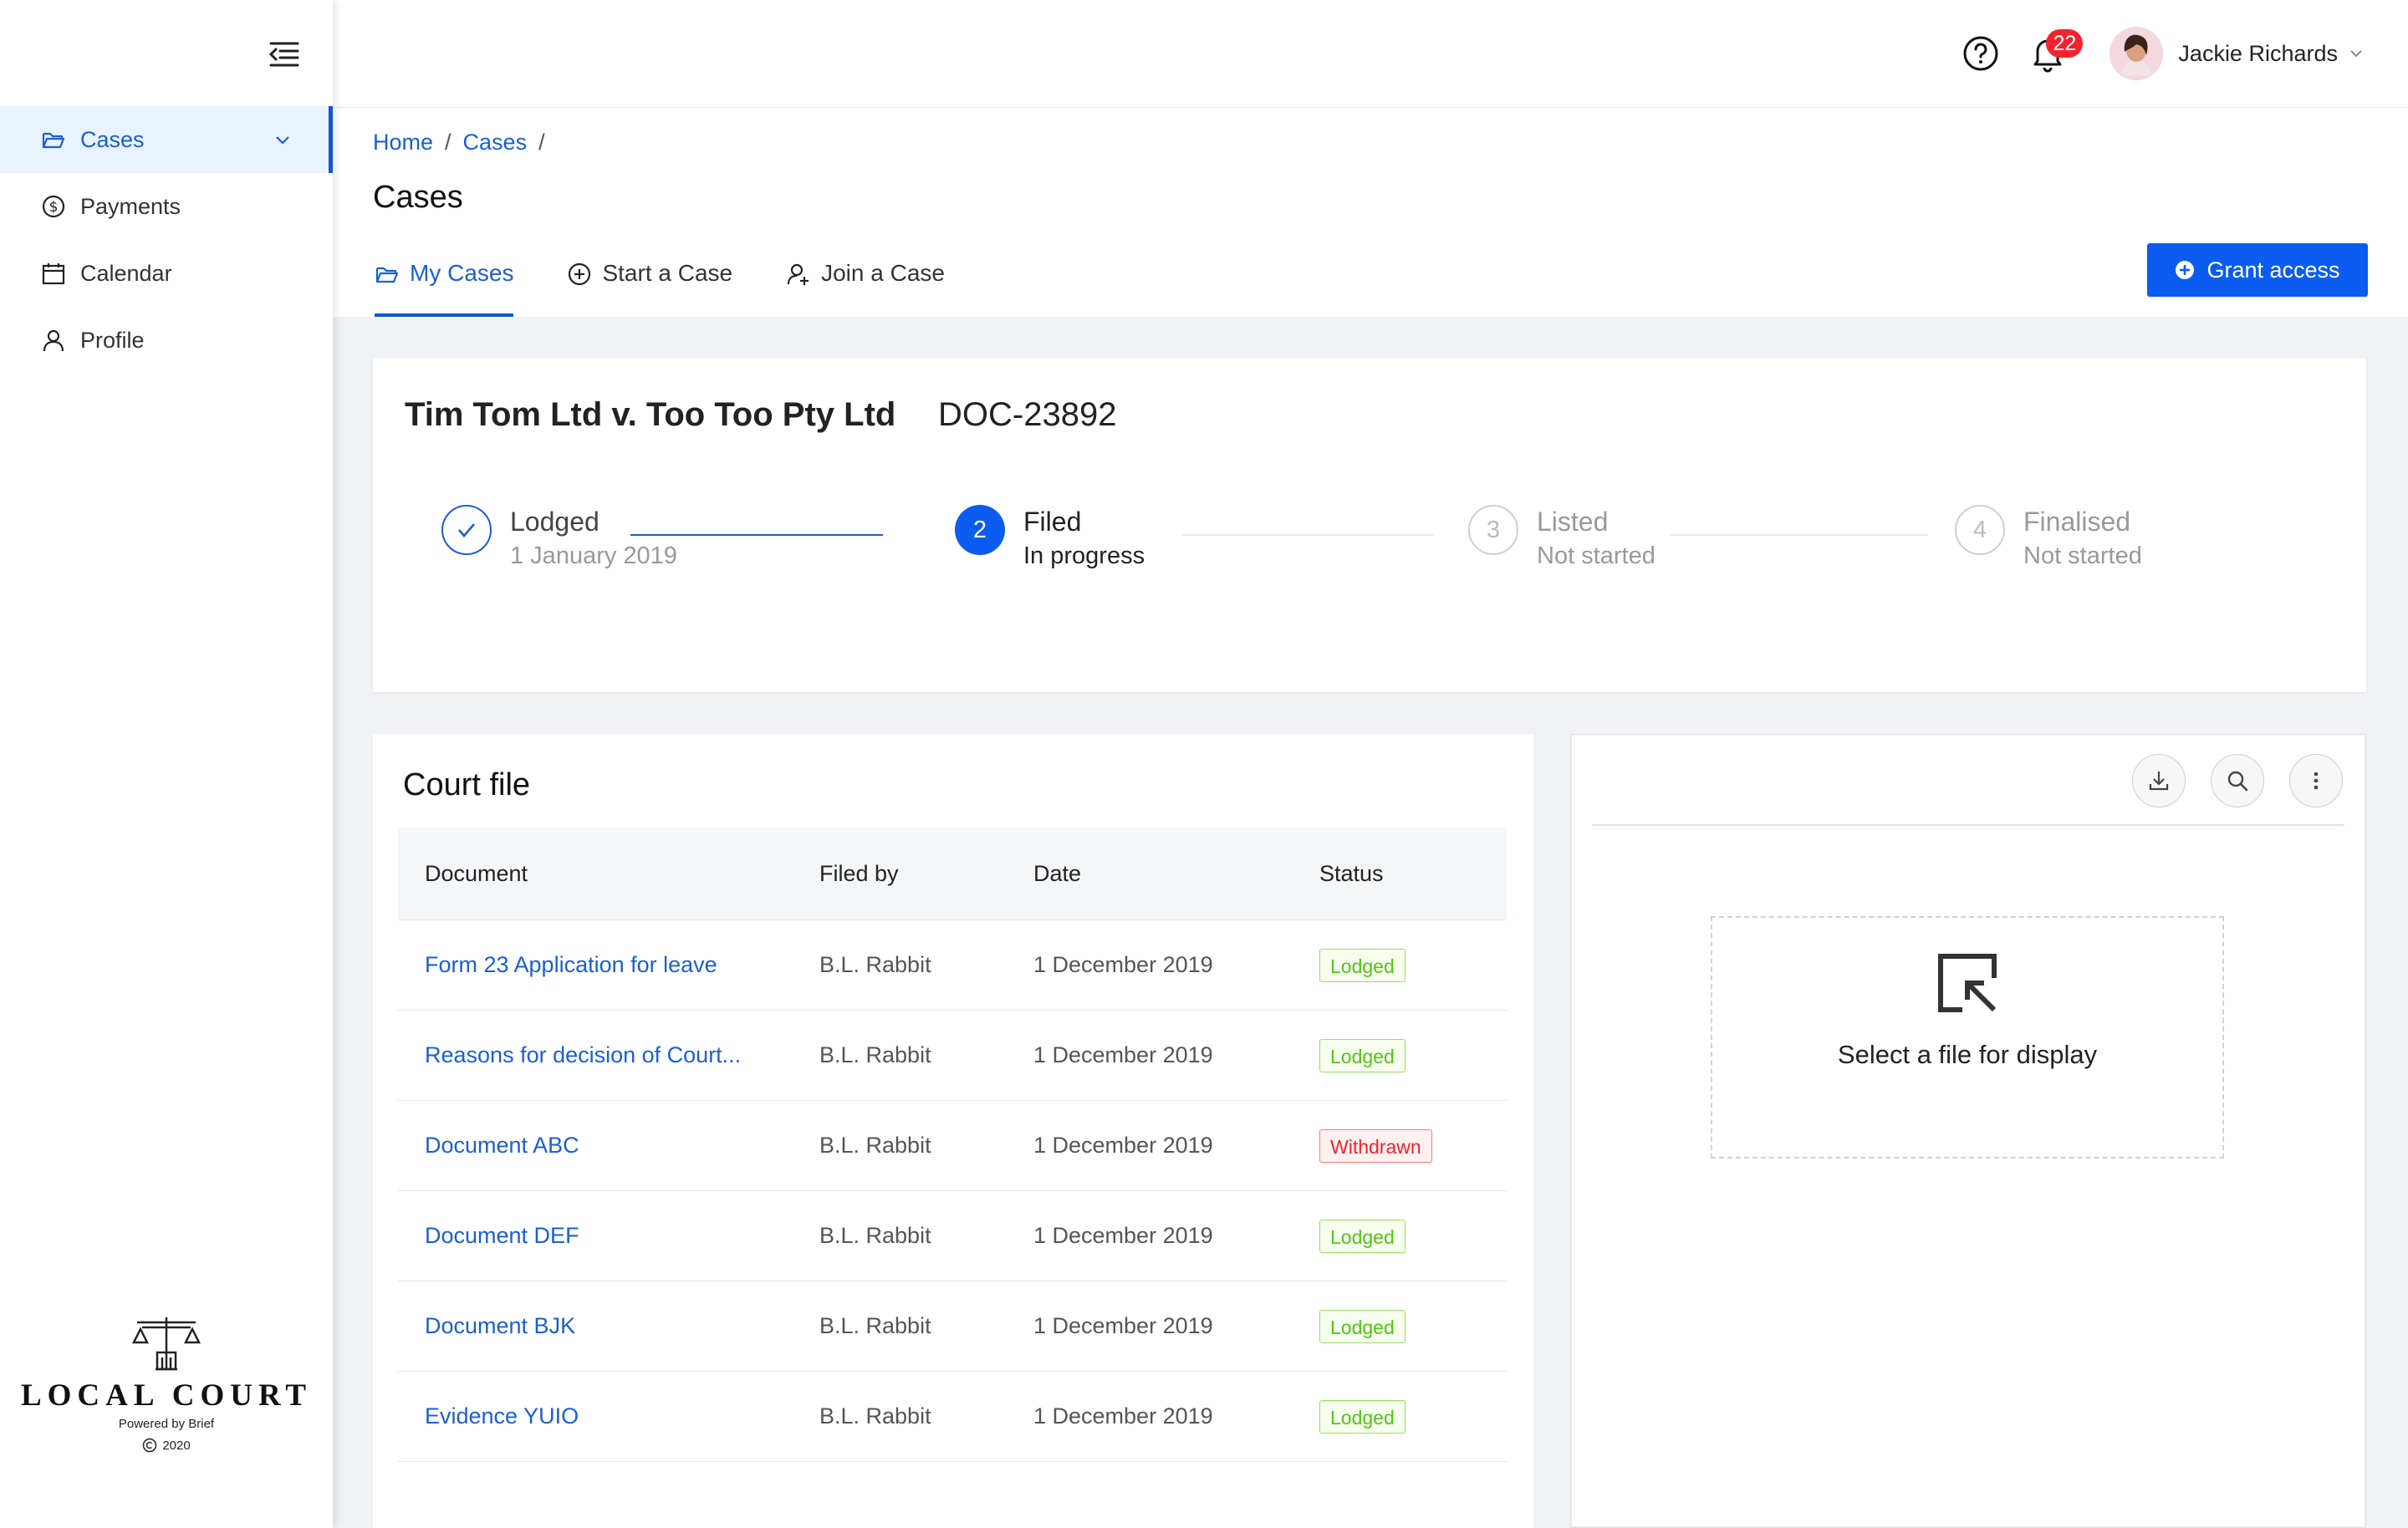 This screenshot has width=2408, height=1528. Describe the element at coordinates (2258, 54) in the screenshot. I see `user-name: Jackie Richards` at that location.